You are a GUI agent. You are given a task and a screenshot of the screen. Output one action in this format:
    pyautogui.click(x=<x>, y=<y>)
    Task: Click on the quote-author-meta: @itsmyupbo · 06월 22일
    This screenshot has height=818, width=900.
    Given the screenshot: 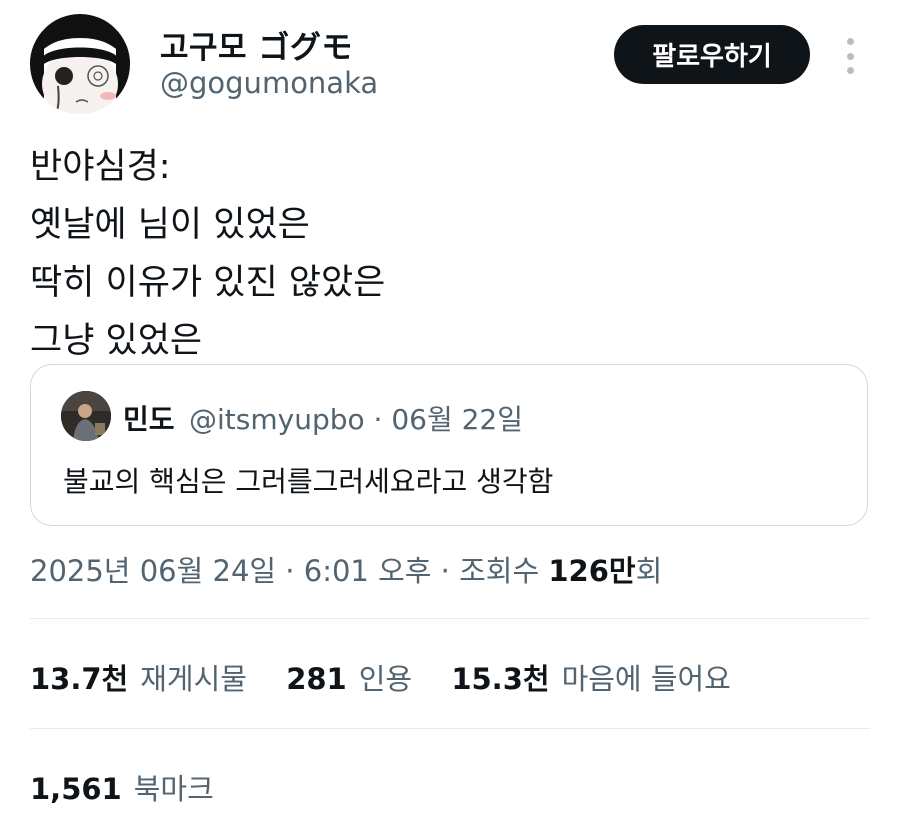 What is the action you would take?
    pyautogui.click(x=356, y=419)
    